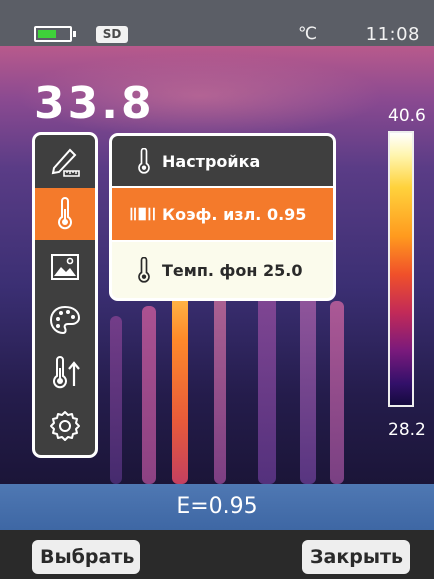 The width and height of the screenshot is (434, 579). I want to click on measure-ruler-icon, so click(65, 162).